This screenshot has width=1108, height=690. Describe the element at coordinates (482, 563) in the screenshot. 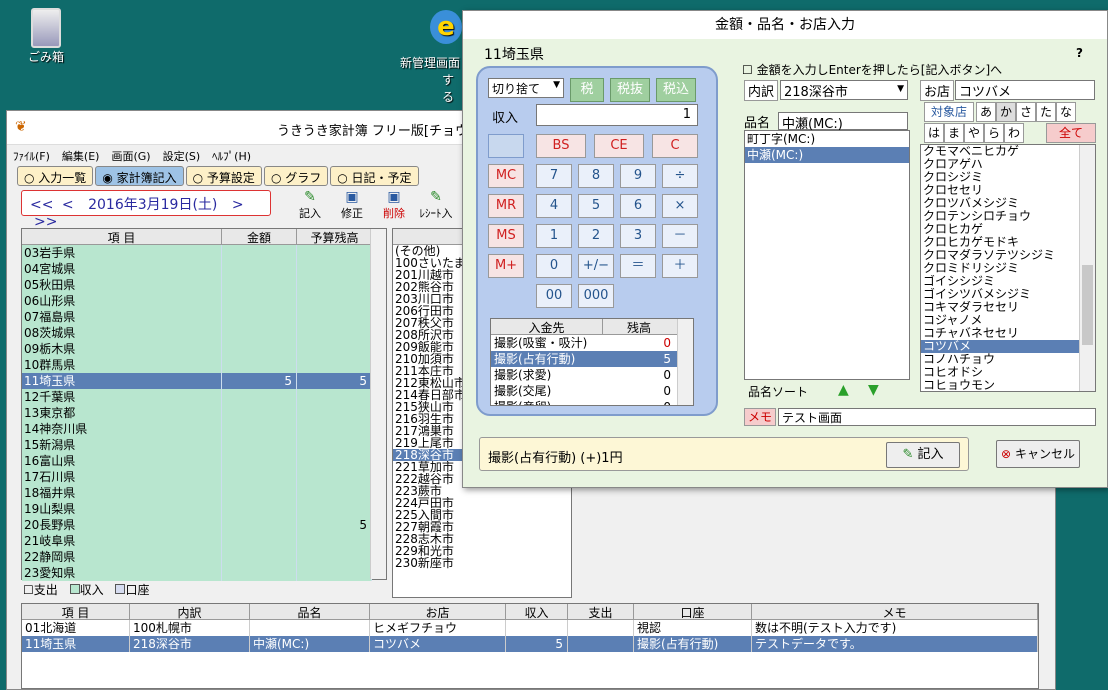

I see `subcategory-row: 230新座市` at that location.